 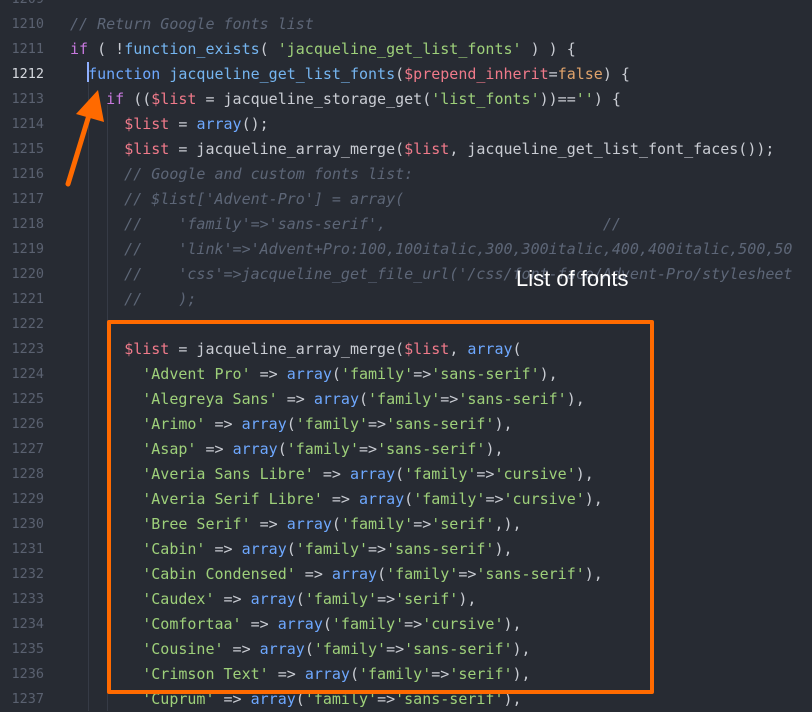 I want to click on code-token: ) ) {, so click(x=548, y=49).